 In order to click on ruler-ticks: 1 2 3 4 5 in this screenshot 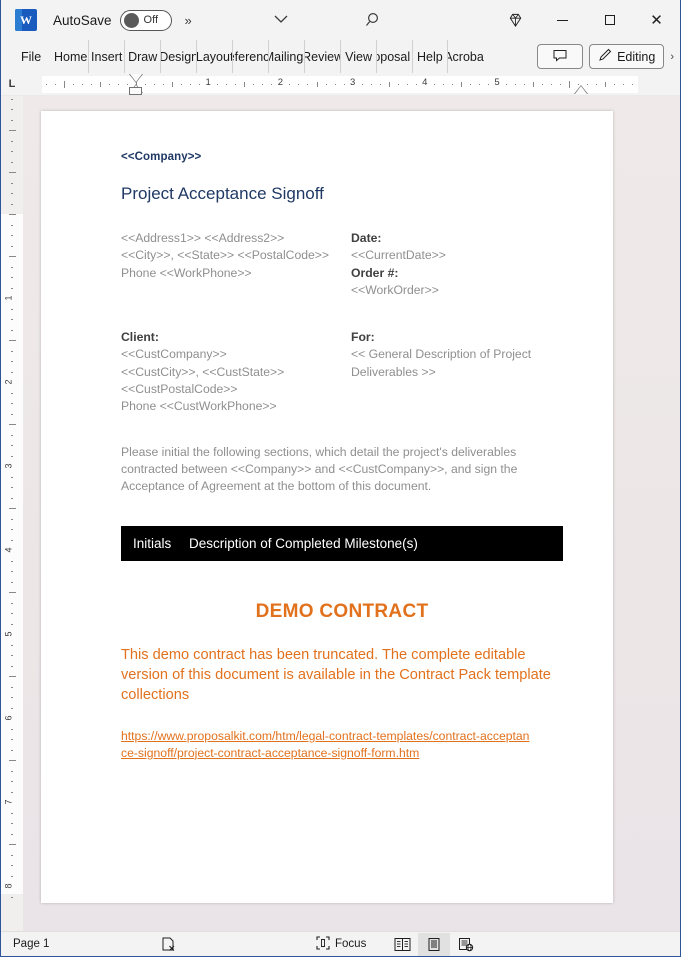, I will do `click(342, 84)`.